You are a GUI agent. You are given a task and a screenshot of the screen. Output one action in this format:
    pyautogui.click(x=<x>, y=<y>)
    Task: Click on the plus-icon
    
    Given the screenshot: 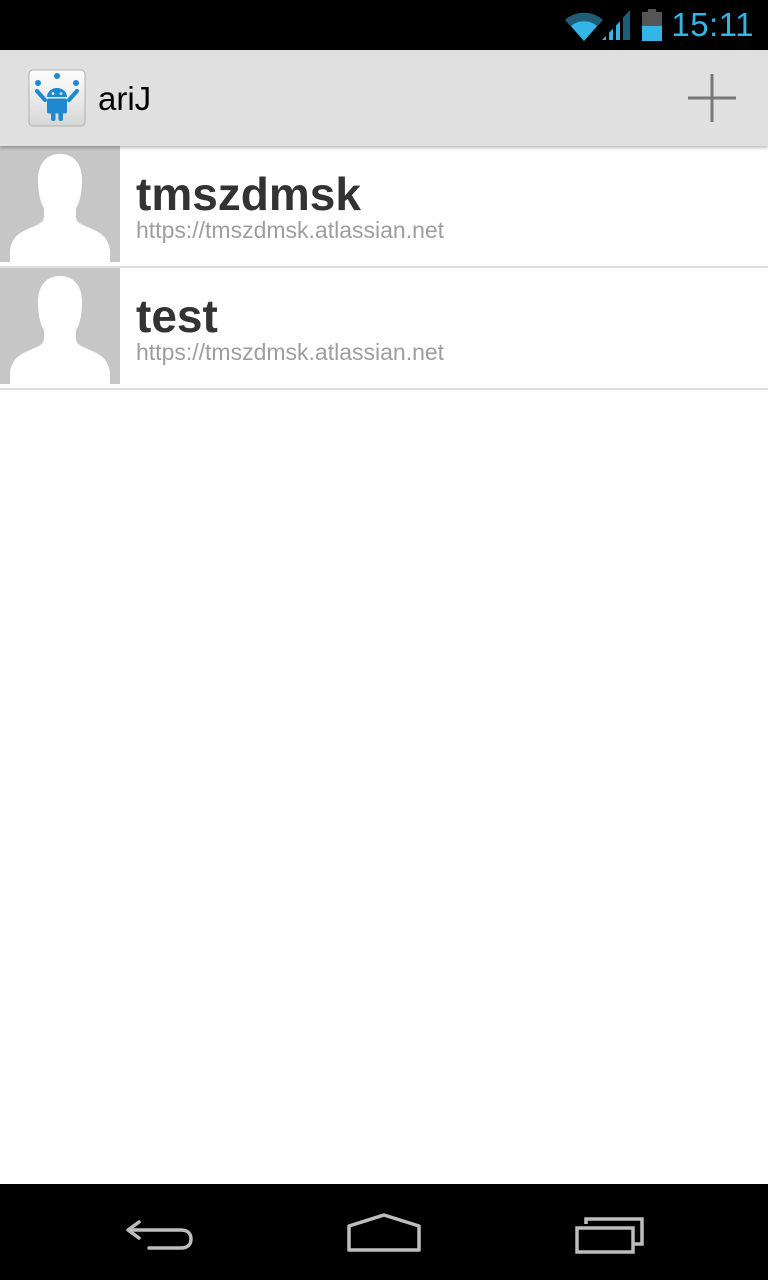 What is the action you would take?
    pyautogui.click(x=712, y=98)
    